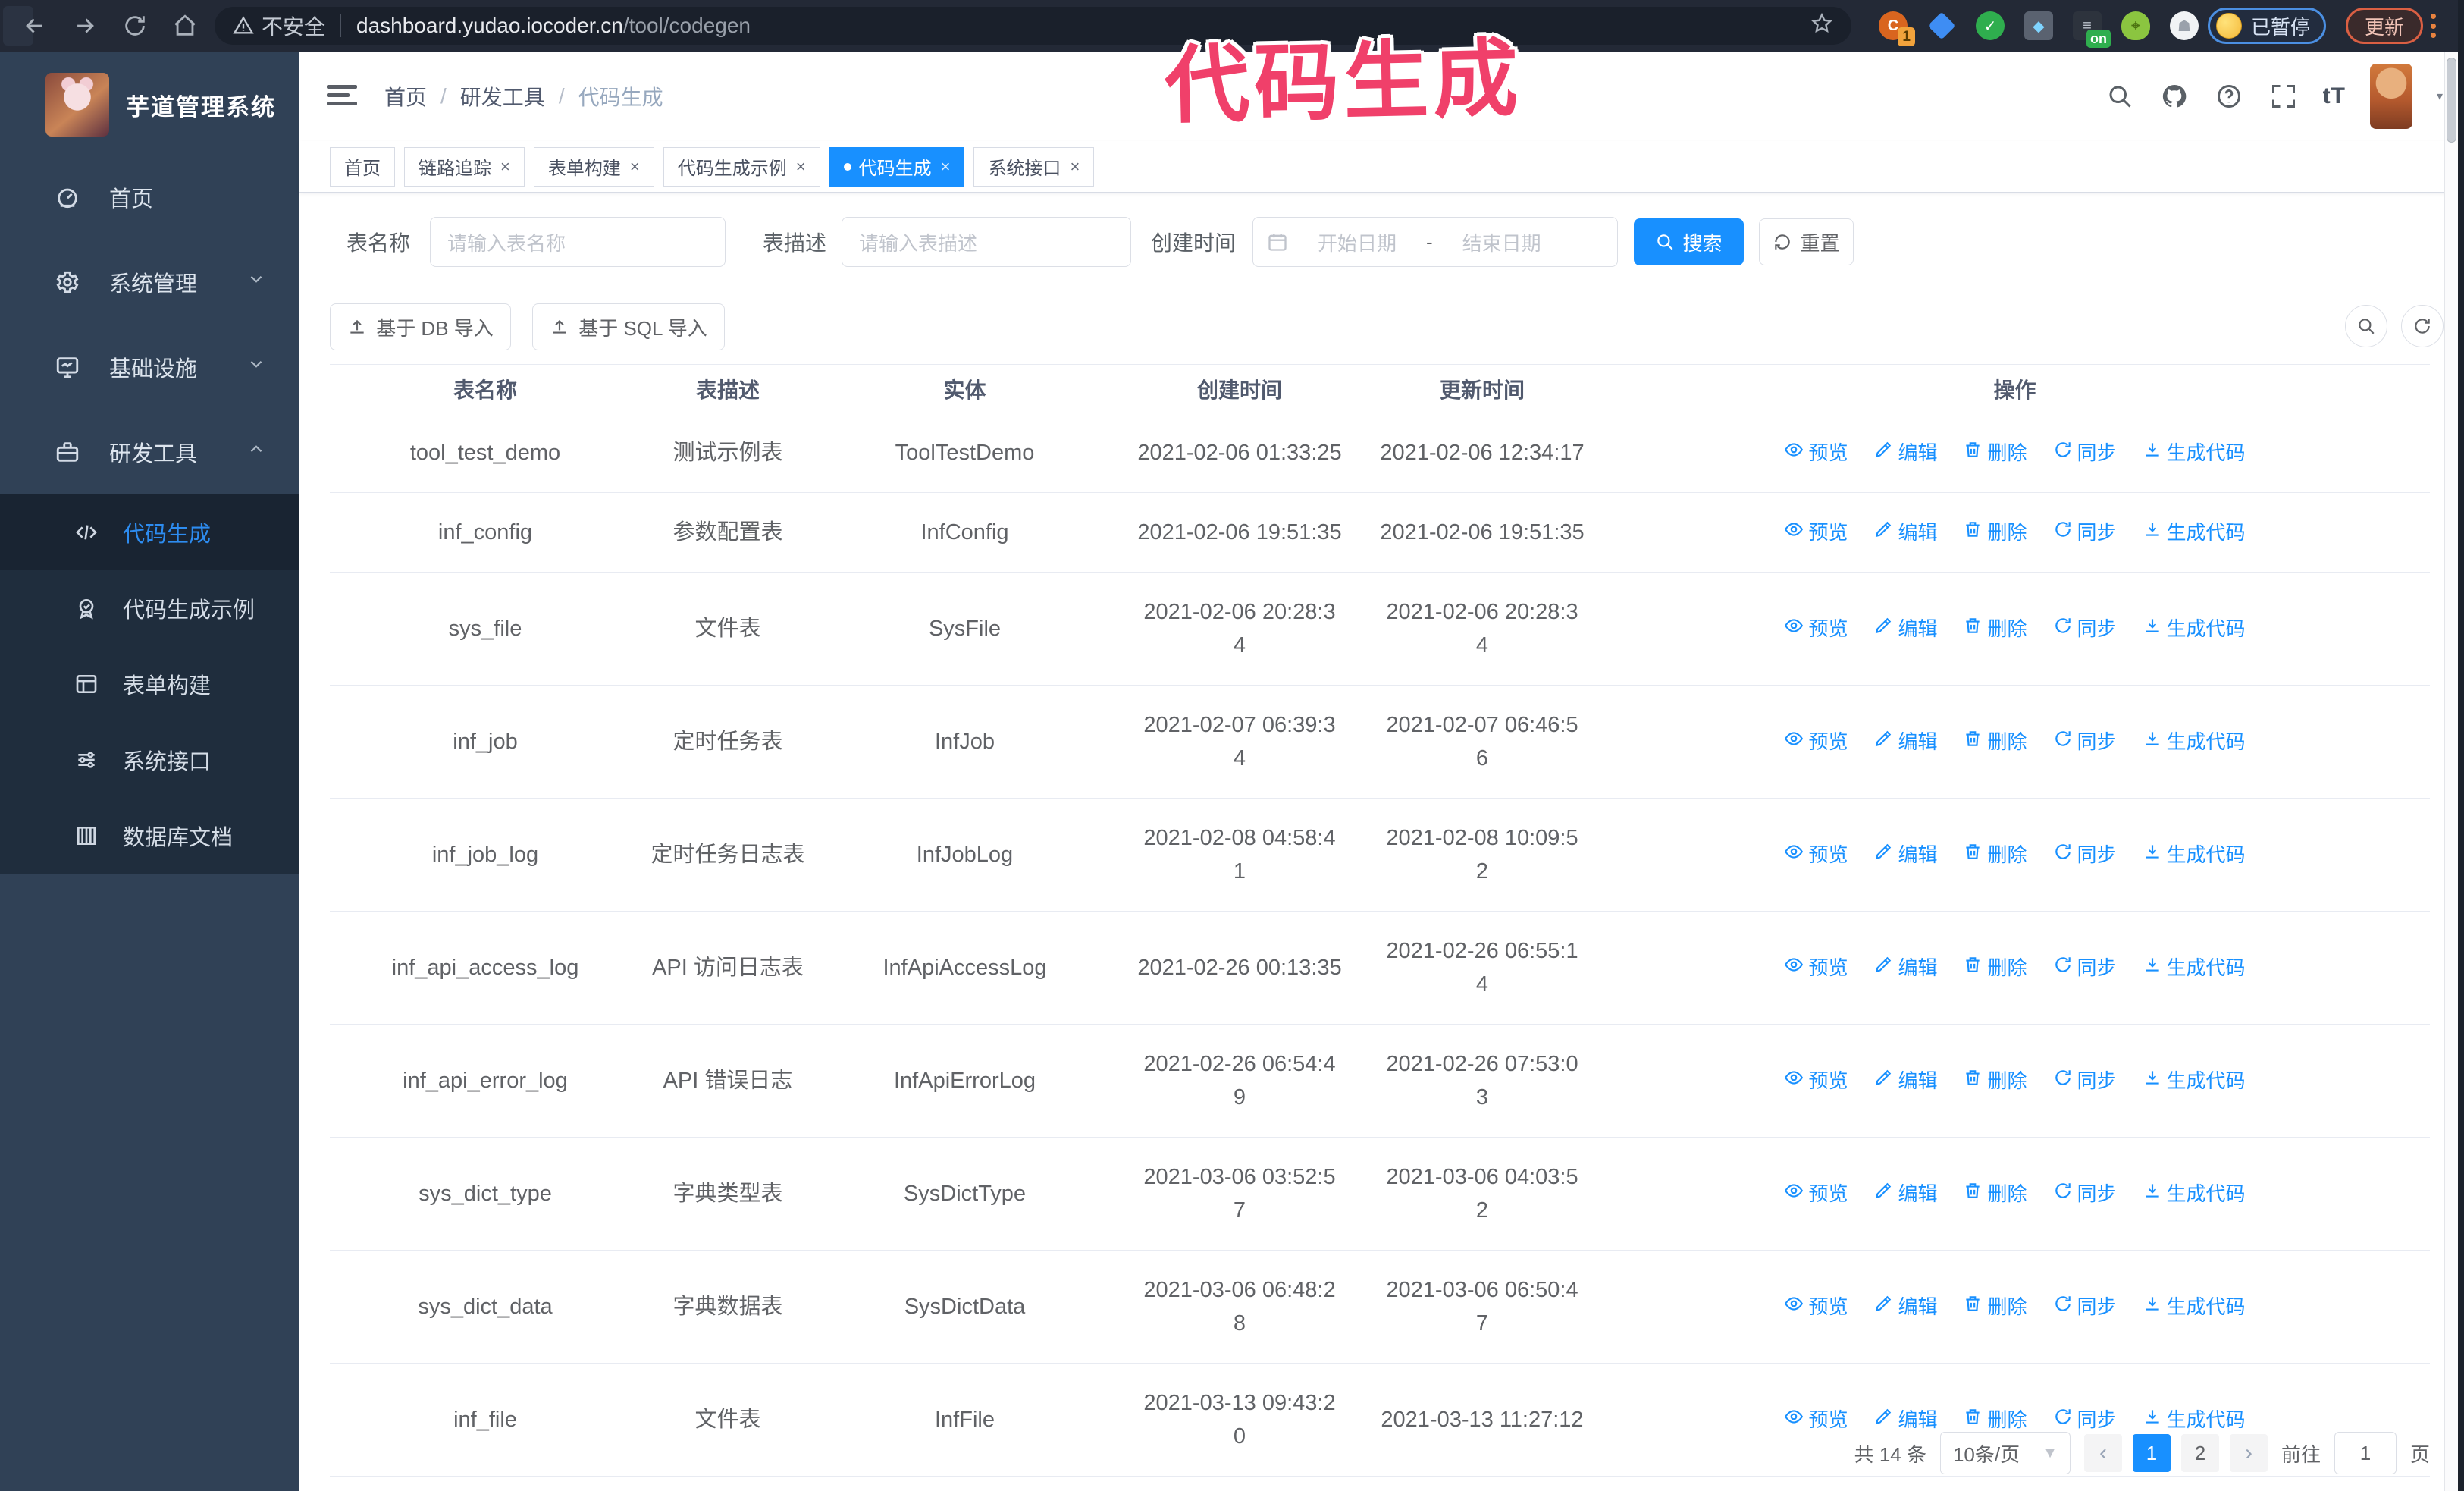  Describe the element at coordinates (150, 608) in the screenshot. I see `submenu-item-1: 代码生成示例` at that location.